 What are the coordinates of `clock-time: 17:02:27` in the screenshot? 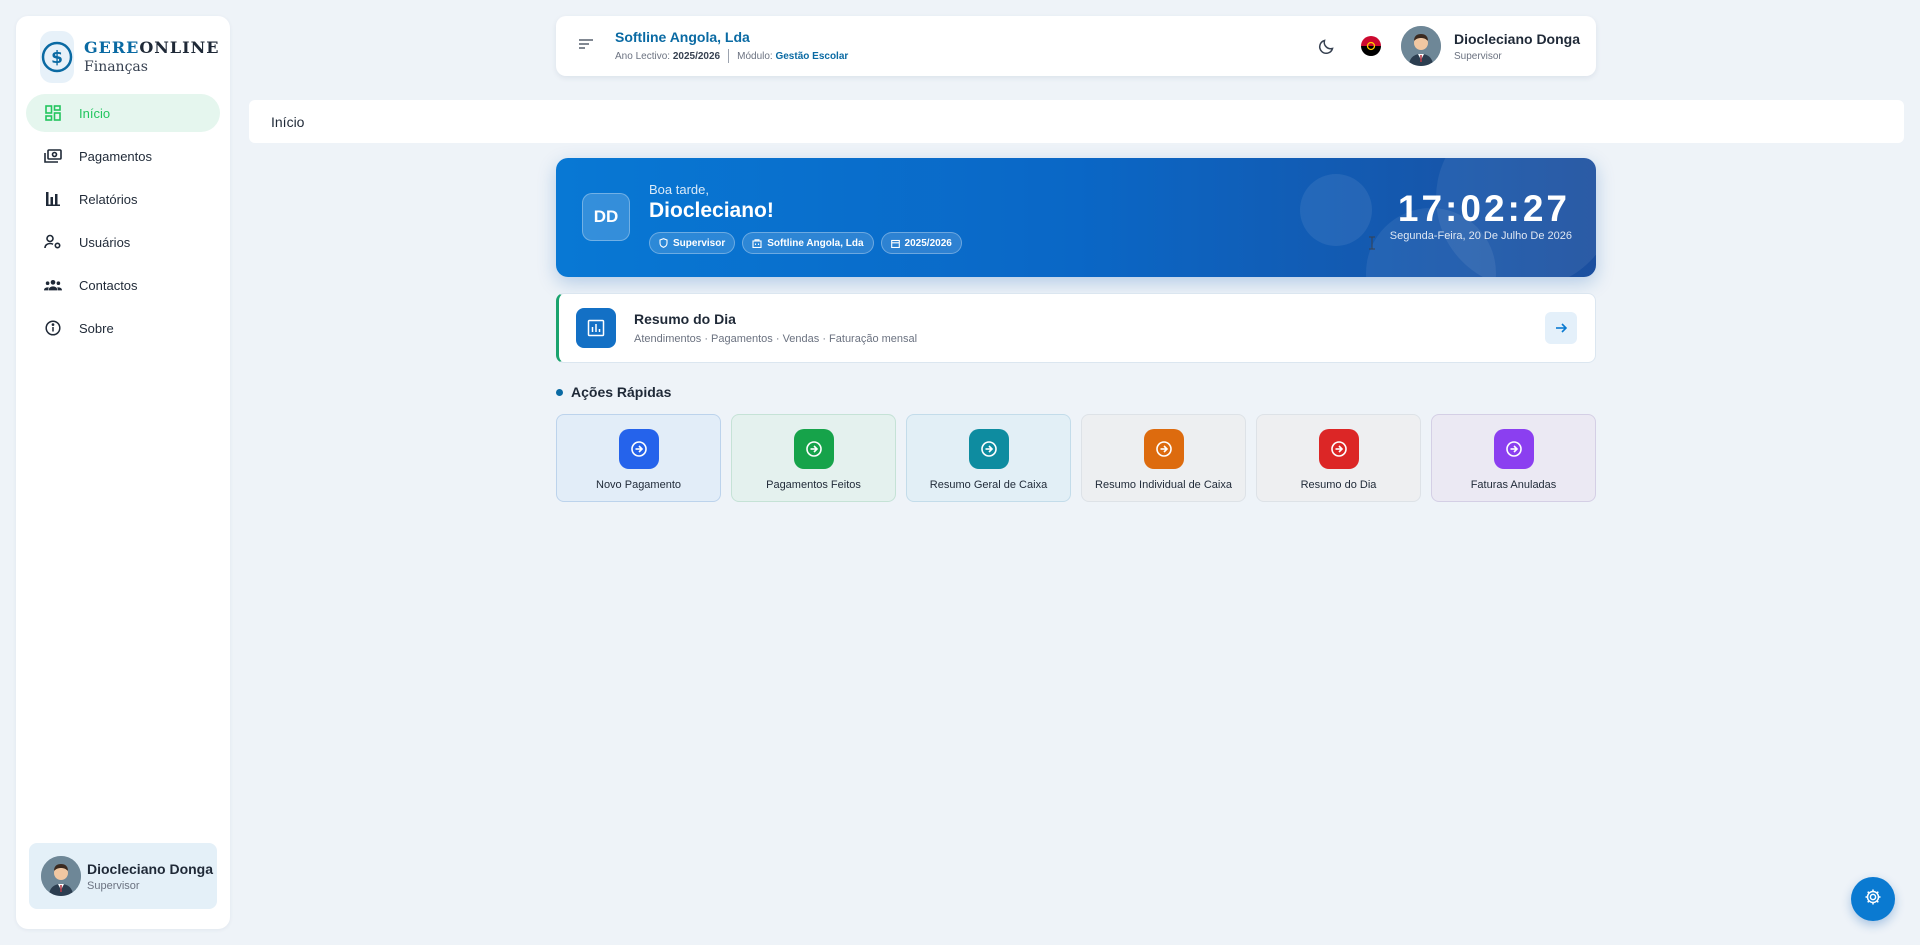 It's located at (1483, 208).